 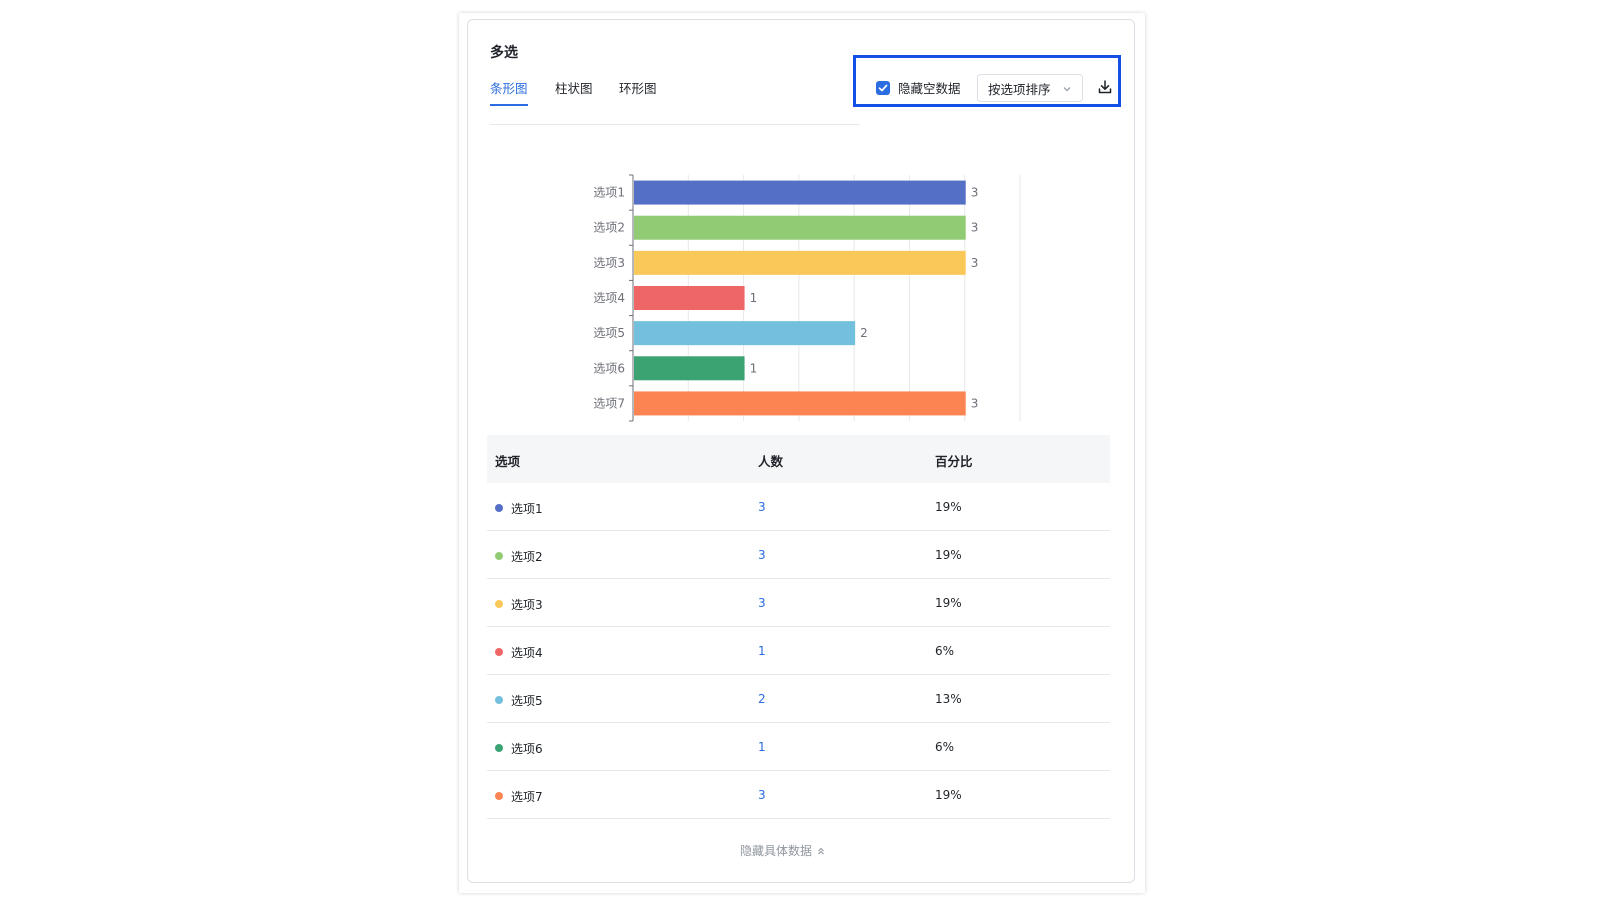 I want to click on chevron-down-icon, so click(x=1067, y=89).